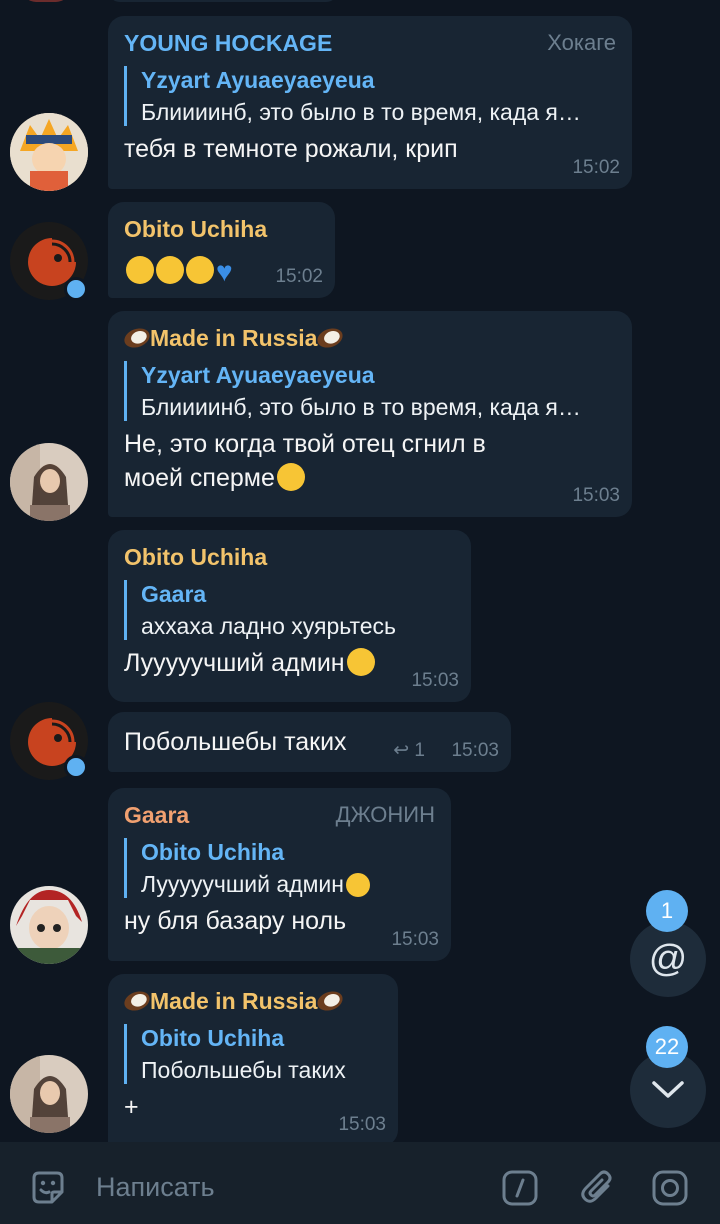 This screenshot has width=720, height=1224. Describe the element at coordinates (370, 478) in the screenshot. I see `message-text-line: моей сперме` at that location.